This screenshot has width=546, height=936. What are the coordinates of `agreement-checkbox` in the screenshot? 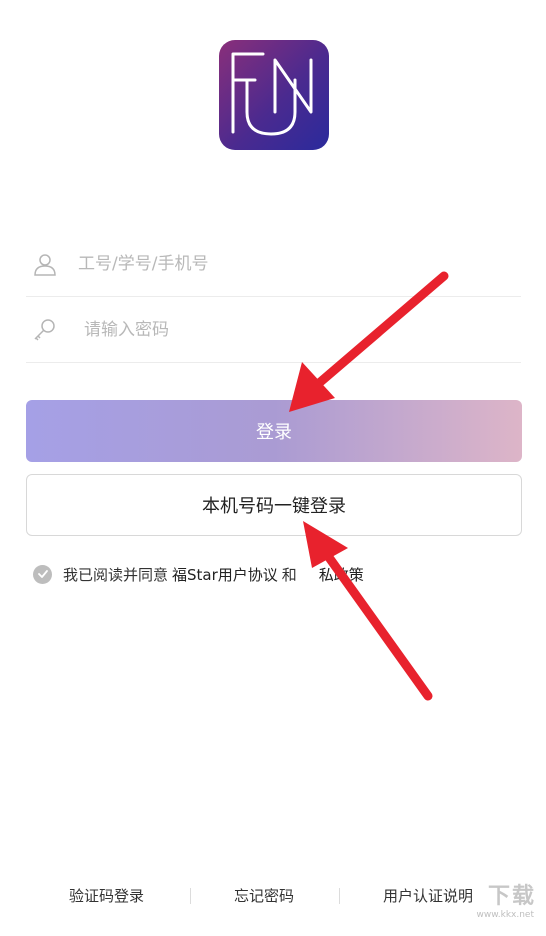 It's located at (42, 574).